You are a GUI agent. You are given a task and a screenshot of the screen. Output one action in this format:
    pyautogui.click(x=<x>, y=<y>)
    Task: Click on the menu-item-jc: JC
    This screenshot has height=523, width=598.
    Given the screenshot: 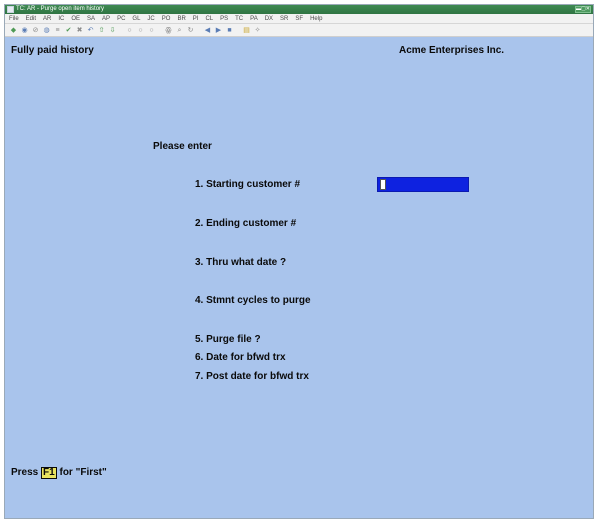 What is the action you would take?
    pyautogui.click(x=150, y=19)
    